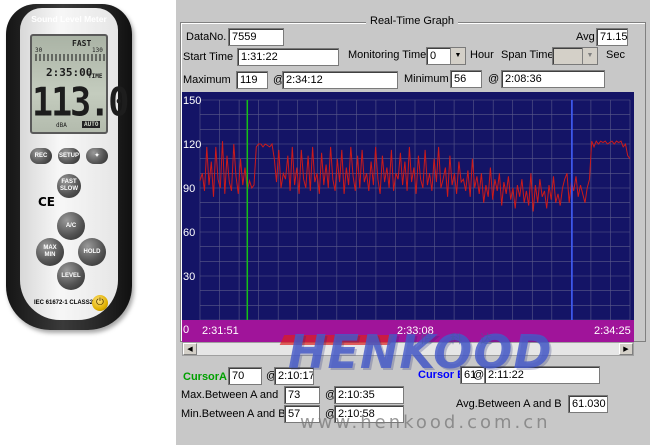  I want to click on x-tick-label: 2:34:25, so click(612, 331).